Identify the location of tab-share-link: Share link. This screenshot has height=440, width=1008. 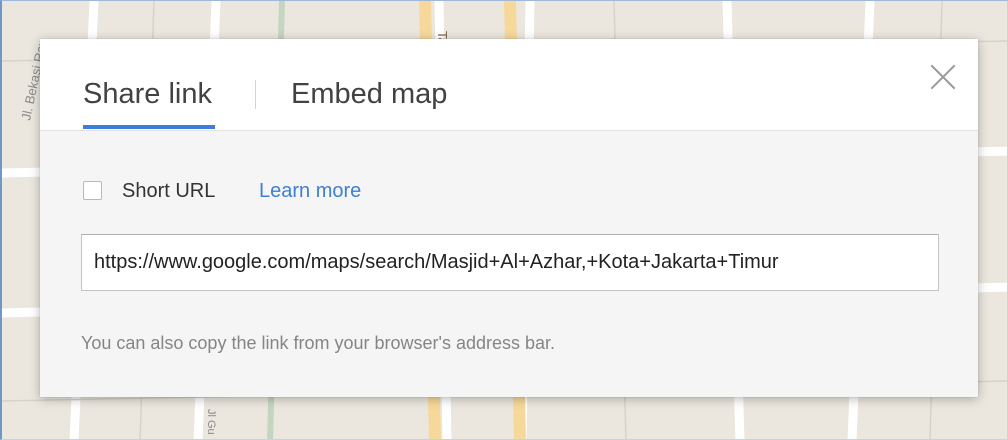
(147, 94).